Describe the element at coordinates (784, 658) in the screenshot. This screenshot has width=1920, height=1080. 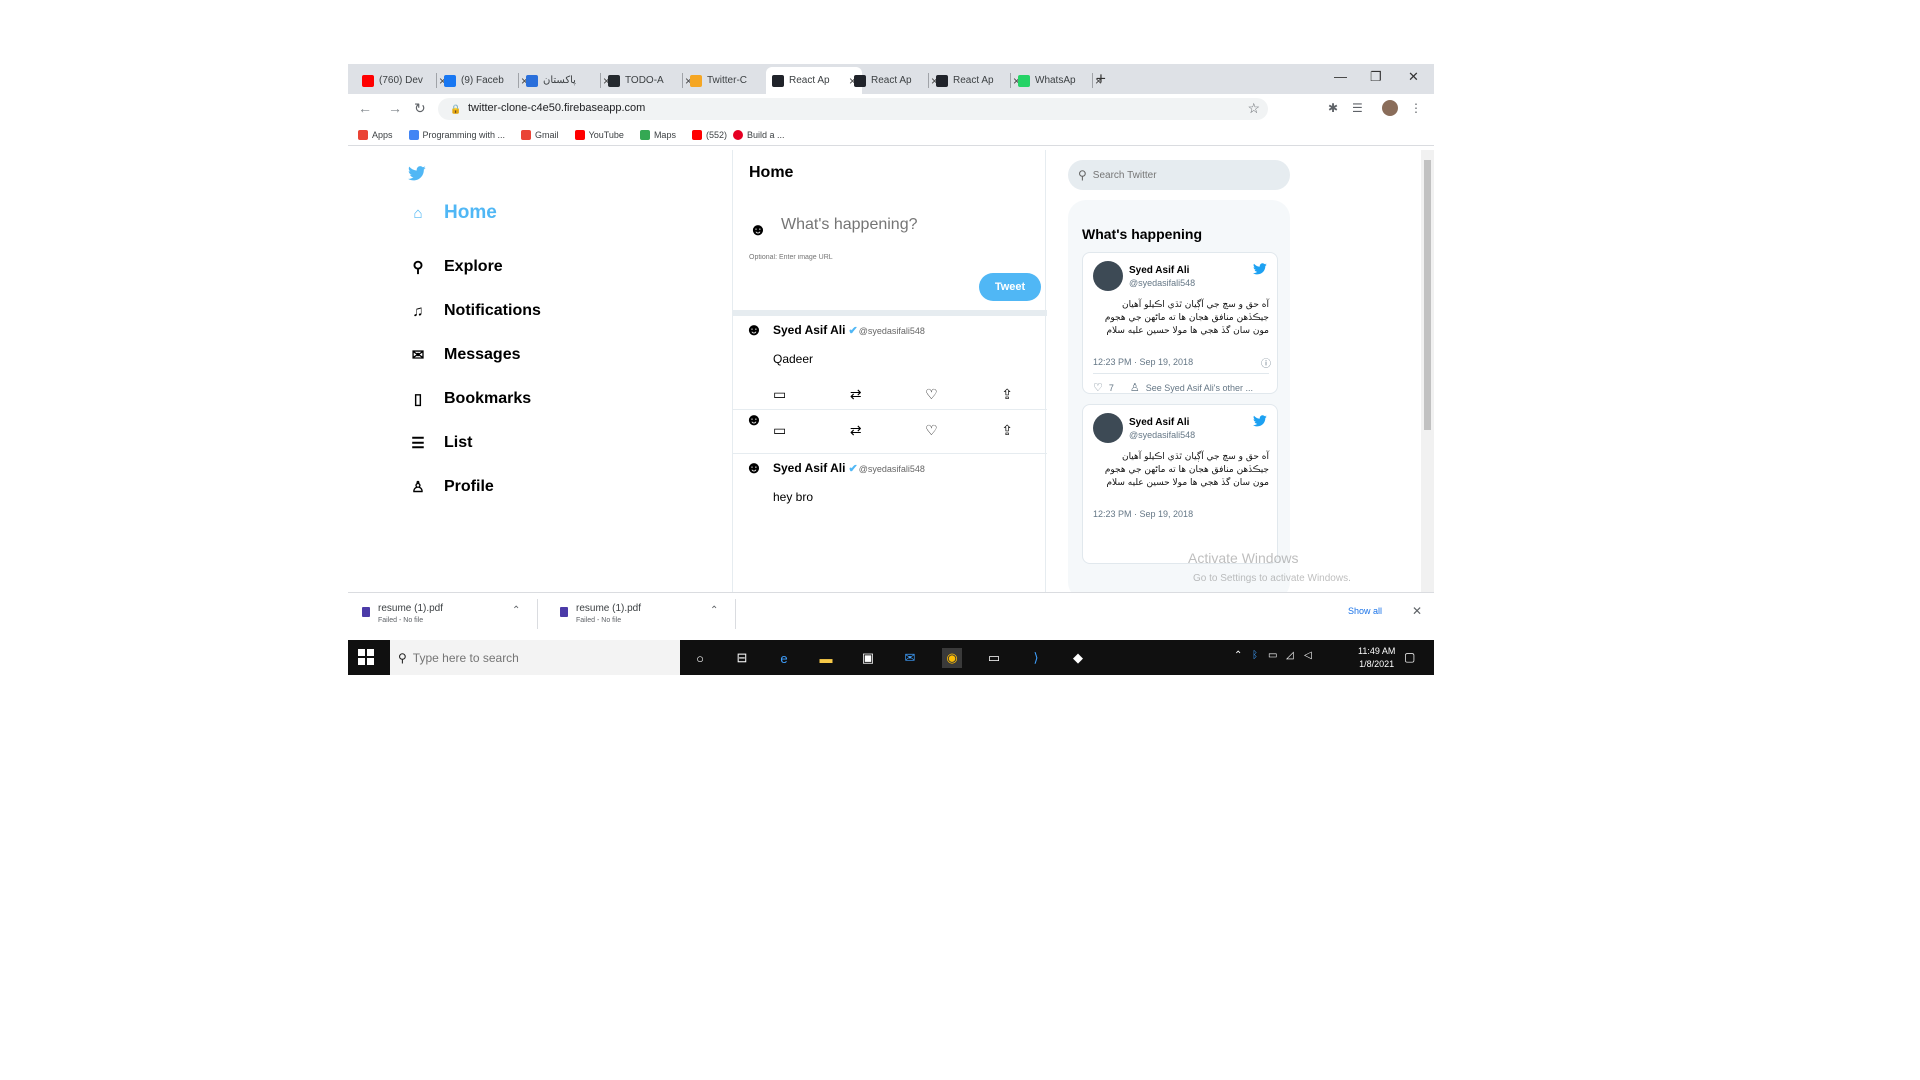
I see `edge-icon: e` at that location.